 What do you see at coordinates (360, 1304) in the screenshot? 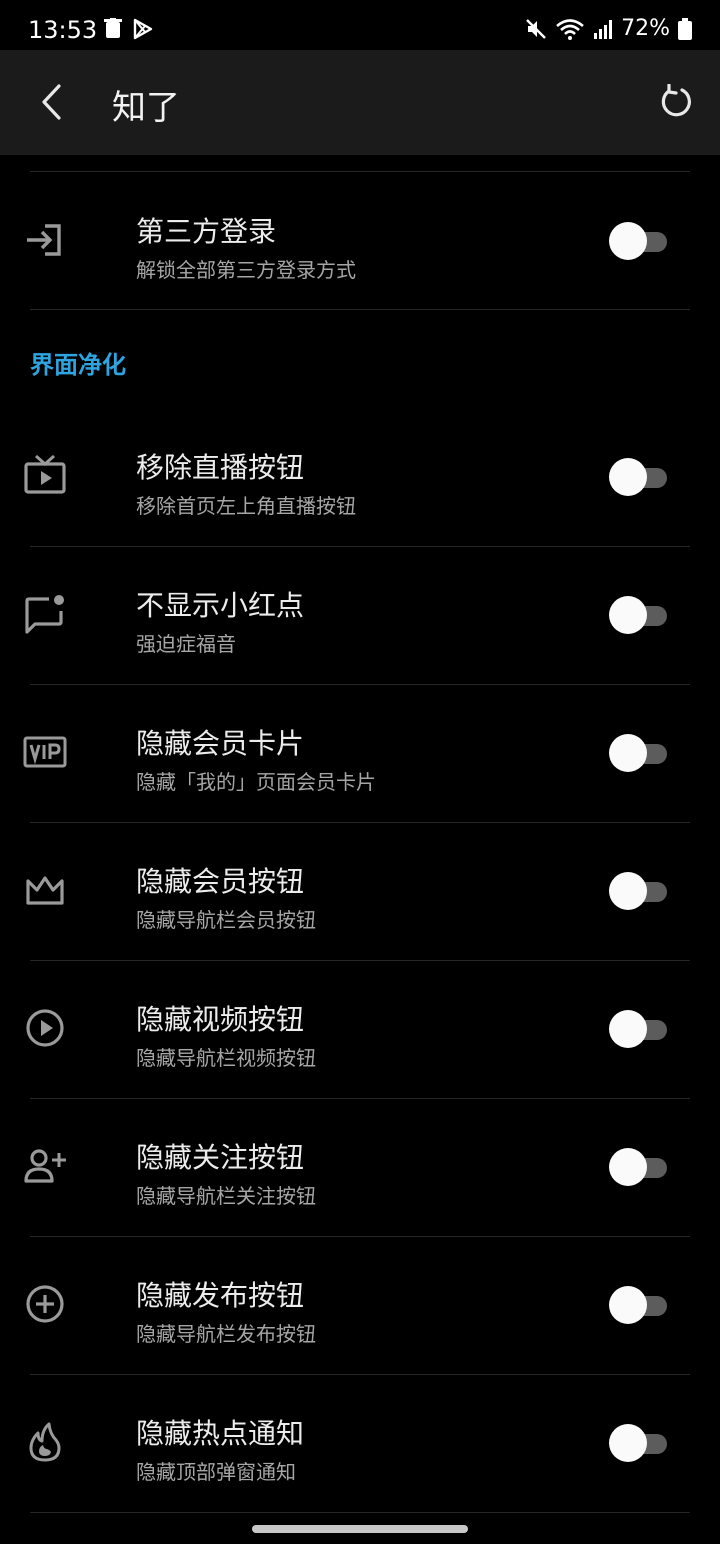
I see `setting-hide-publish-button: 隐藏发布按钮 隐藏导航栏发布按钮` at bounding box center [360, 1304].